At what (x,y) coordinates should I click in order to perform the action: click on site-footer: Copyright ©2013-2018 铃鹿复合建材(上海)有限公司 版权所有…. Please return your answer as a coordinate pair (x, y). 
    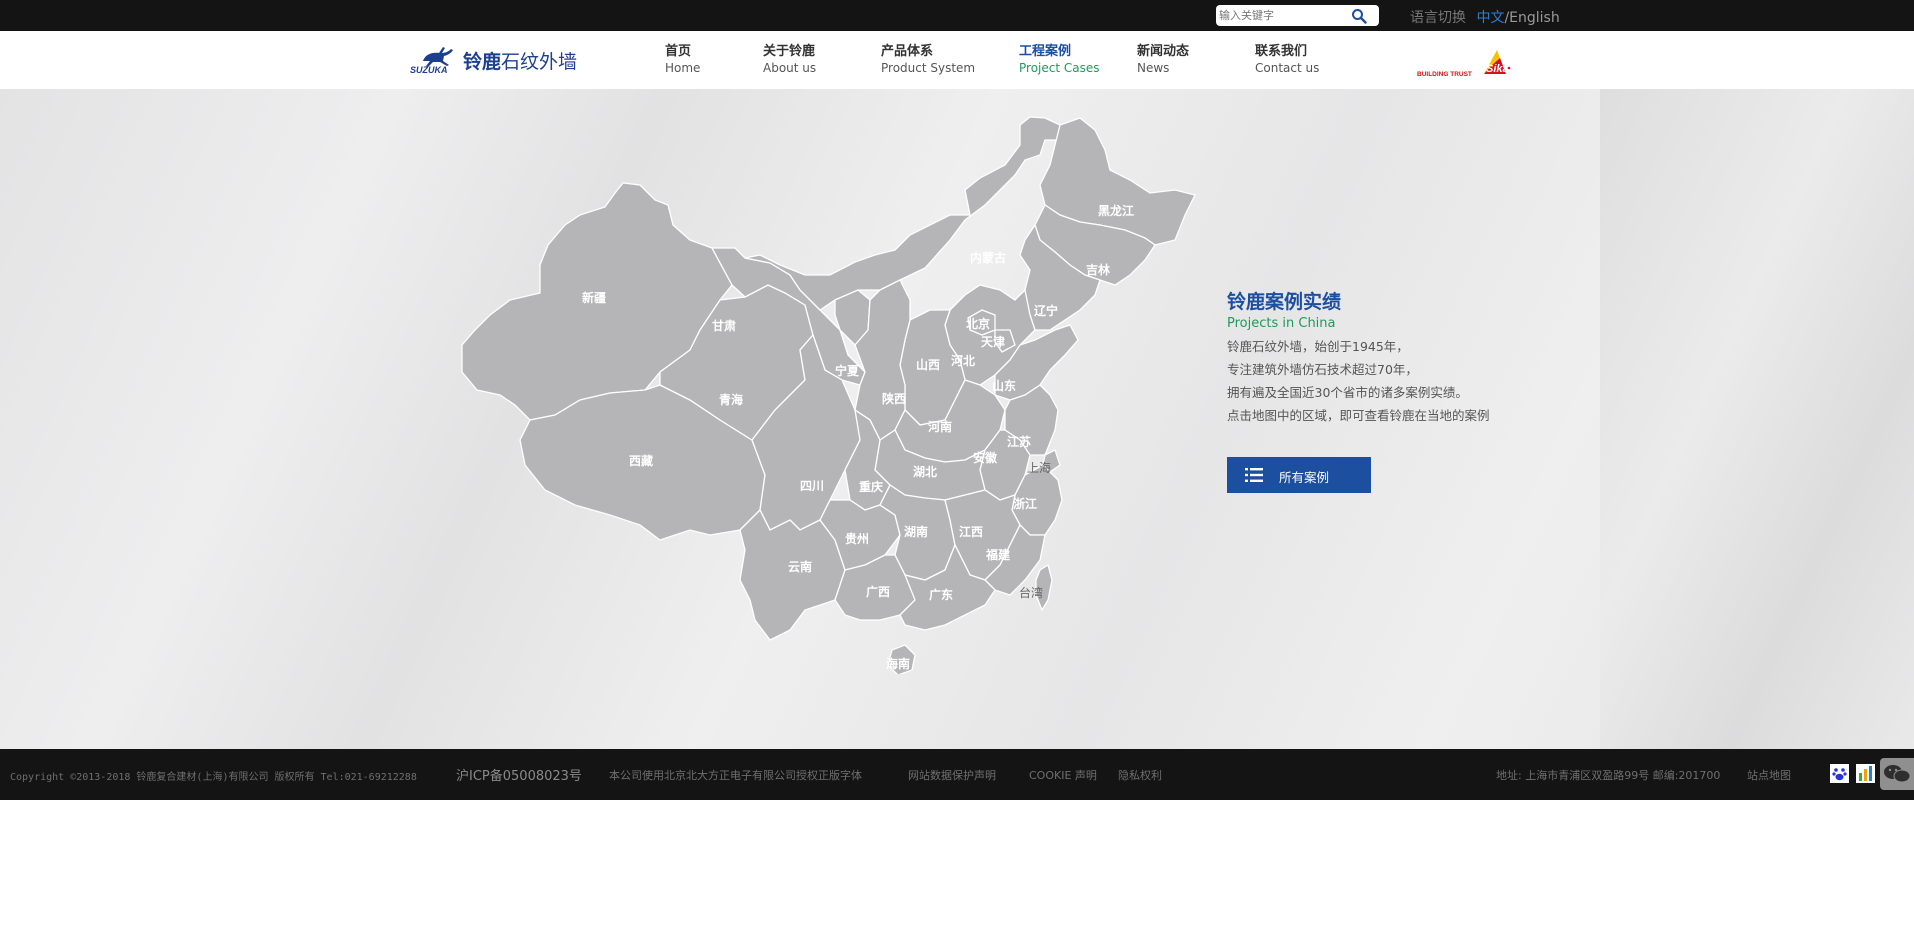
    Looking at the image, I should click on (957, 774).